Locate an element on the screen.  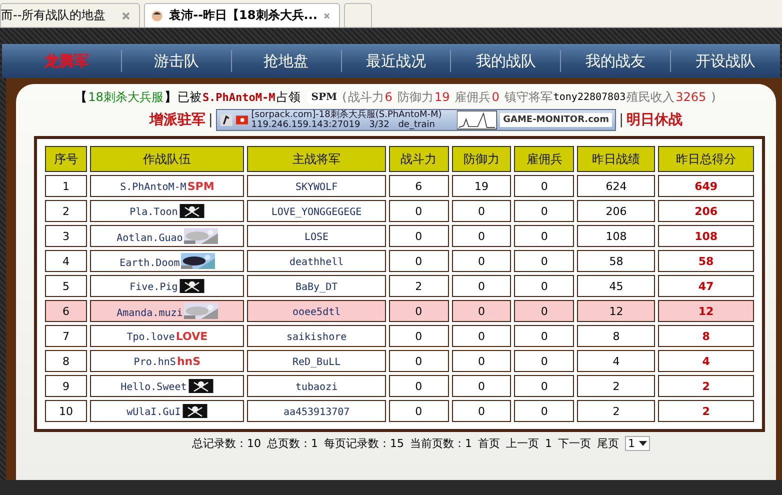
banner-map: de_train is located at coordinates (416, 125).